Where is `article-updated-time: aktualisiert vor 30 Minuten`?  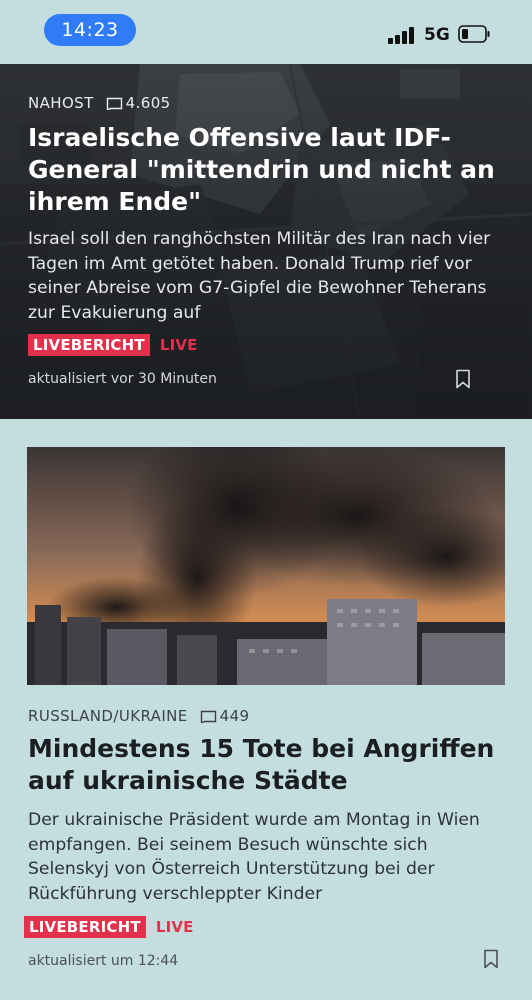
article-updated-time: aktualisiert vor 30 Minuten is located at coordinates (122, 379).